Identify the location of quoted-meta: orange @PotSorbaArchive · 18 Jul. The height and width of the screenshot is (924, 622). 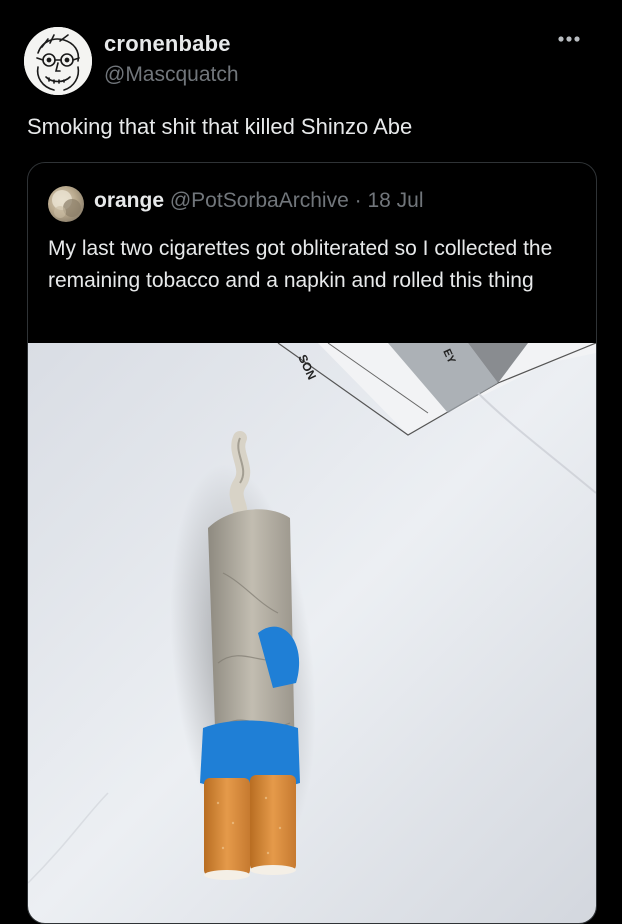
(259, 201).